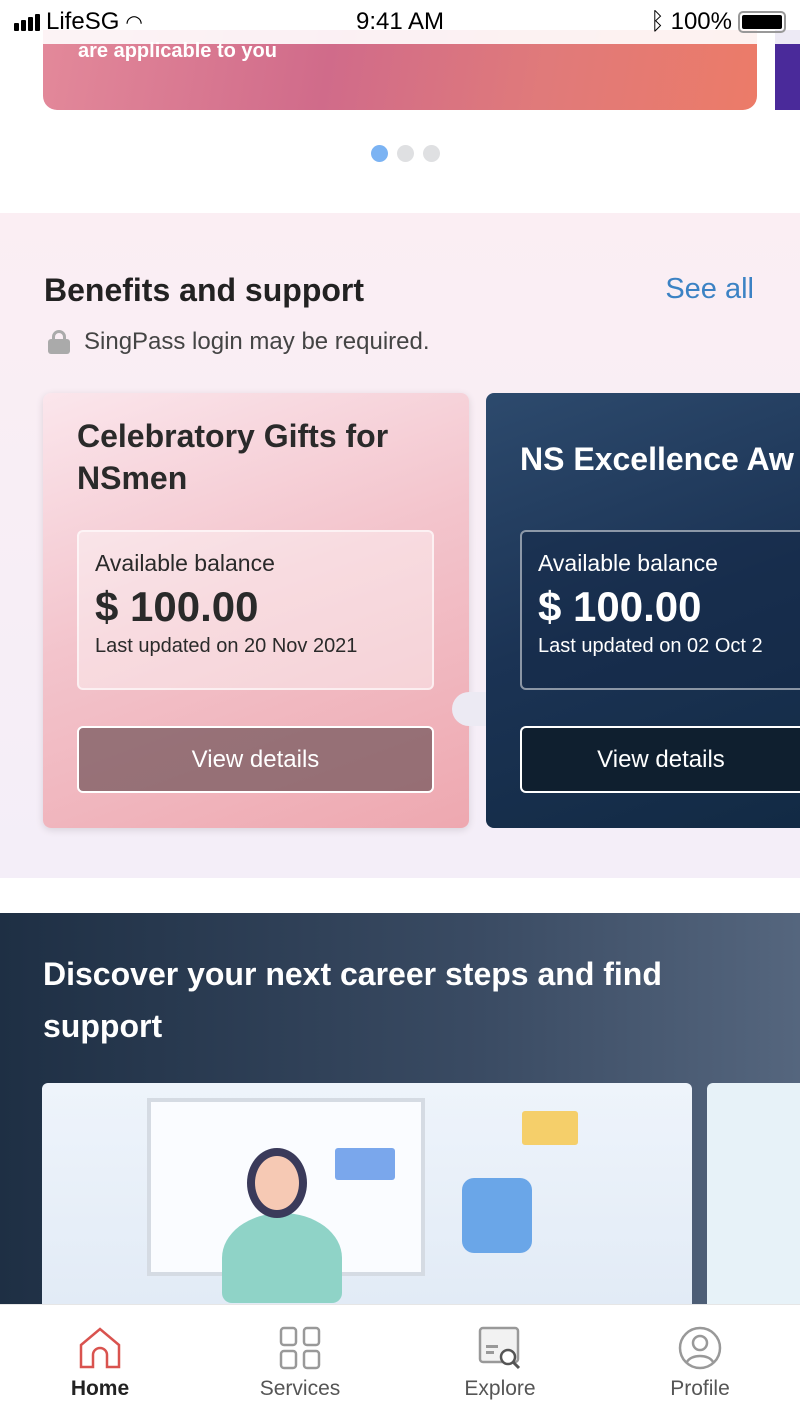 The height and width of the screenshot is (1423, 800). What do you see at coordinates (100, 1388) in the screenshot?
I see `nav-label: Home` at bounding box center [100, 1388].